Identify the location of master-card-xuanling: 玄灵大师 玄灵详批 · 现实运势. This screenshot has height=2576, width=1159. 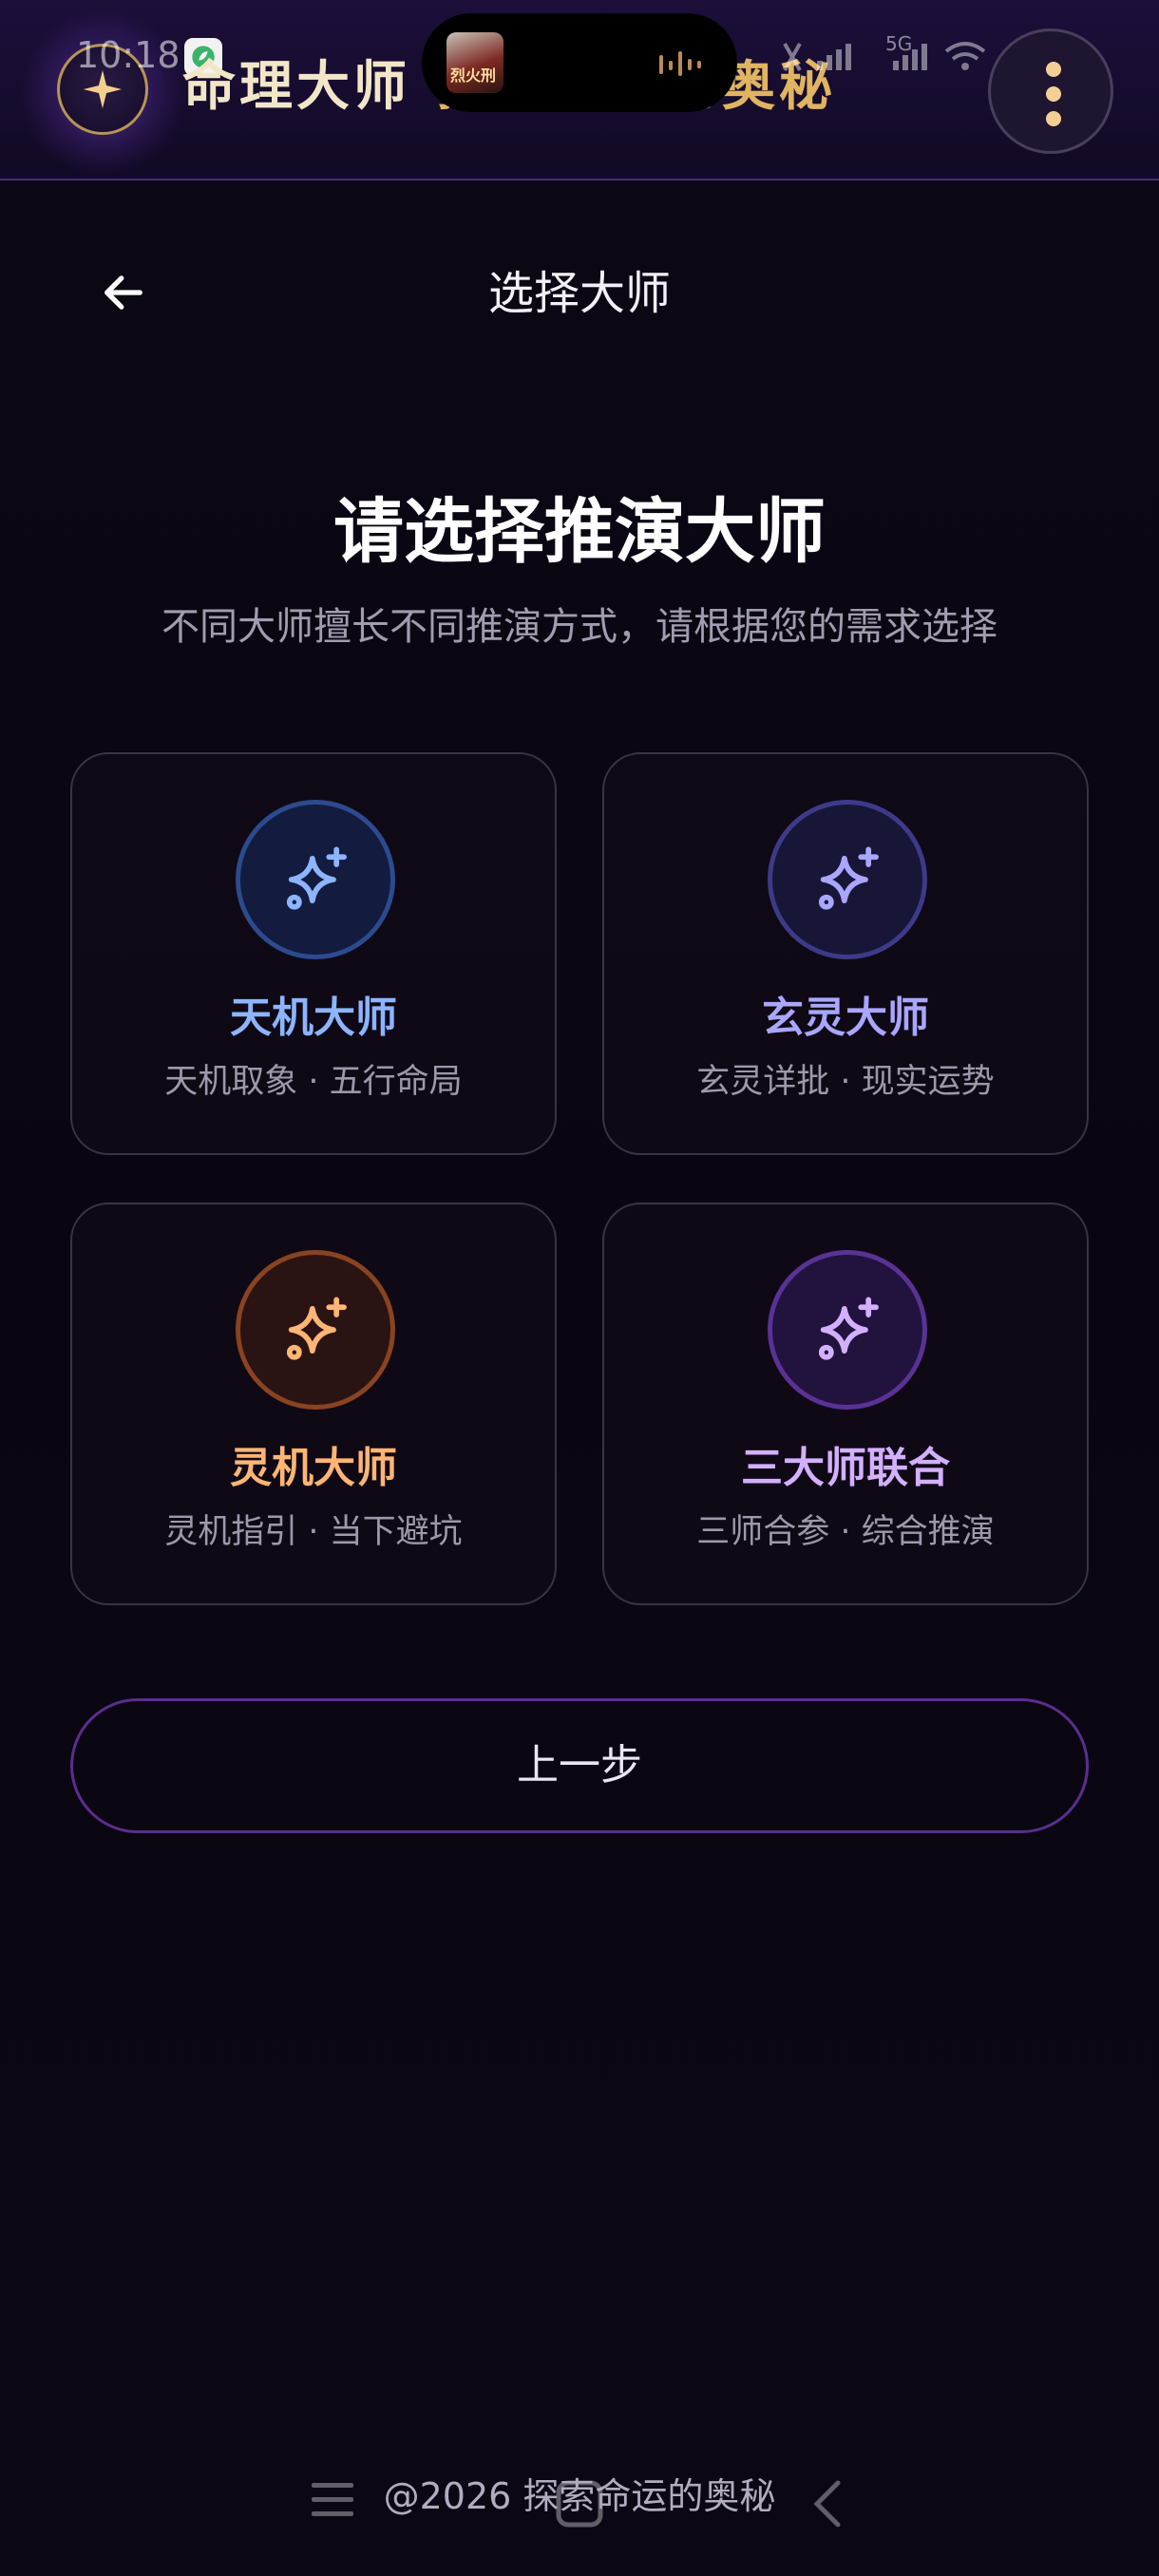
(845, 953).